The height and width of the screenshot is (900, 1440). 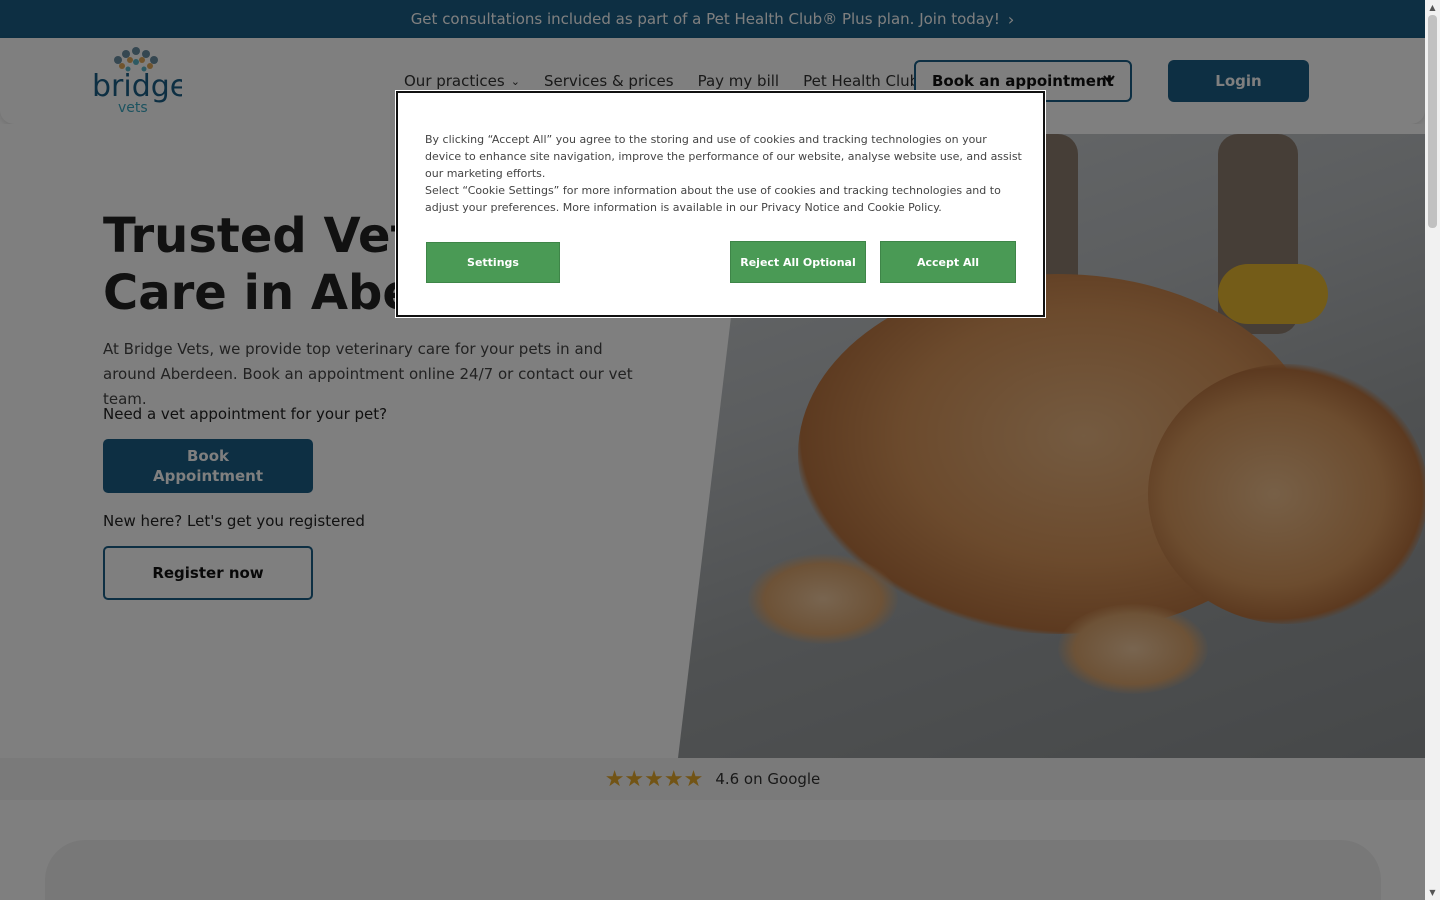 I want to click on scroll-up-icon: ▲, so click(x=1432, y=7).